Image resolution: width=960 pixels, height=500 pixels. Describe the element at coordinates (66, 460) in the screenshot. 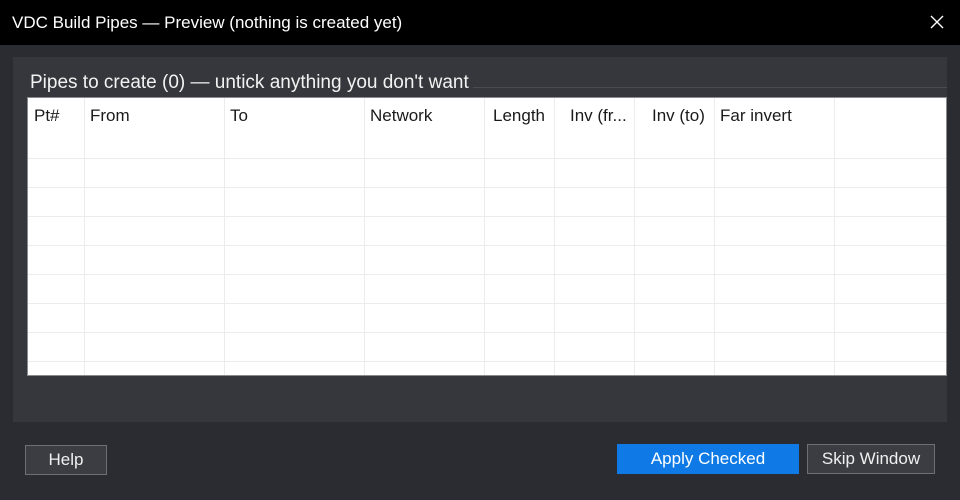

I see `help-button: Help` at that location.